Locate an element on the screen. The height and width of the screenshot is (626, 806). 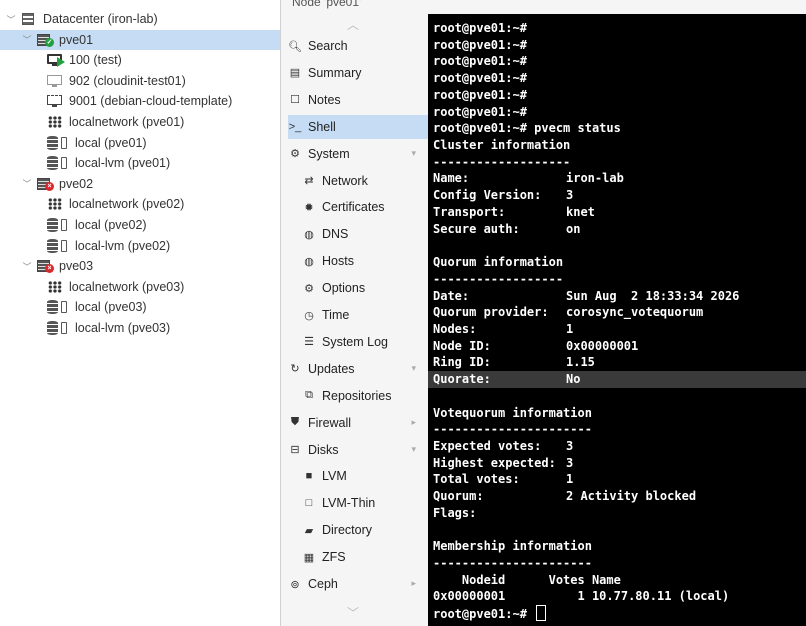
field-key: Quorate: is located at coordinates (462, 379).